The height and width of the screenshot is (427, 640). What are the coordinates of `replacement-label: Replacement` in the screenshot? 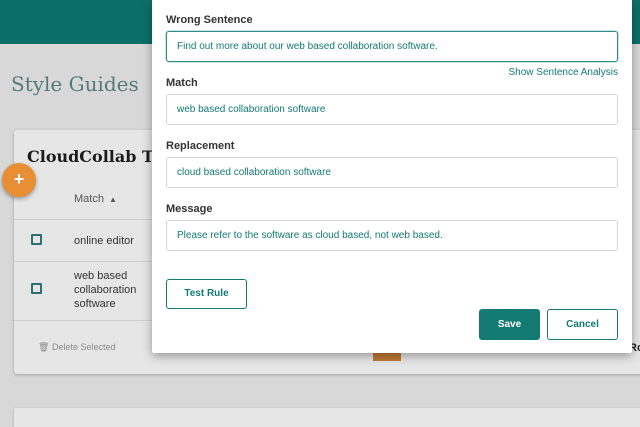 It's located at (200, 146).